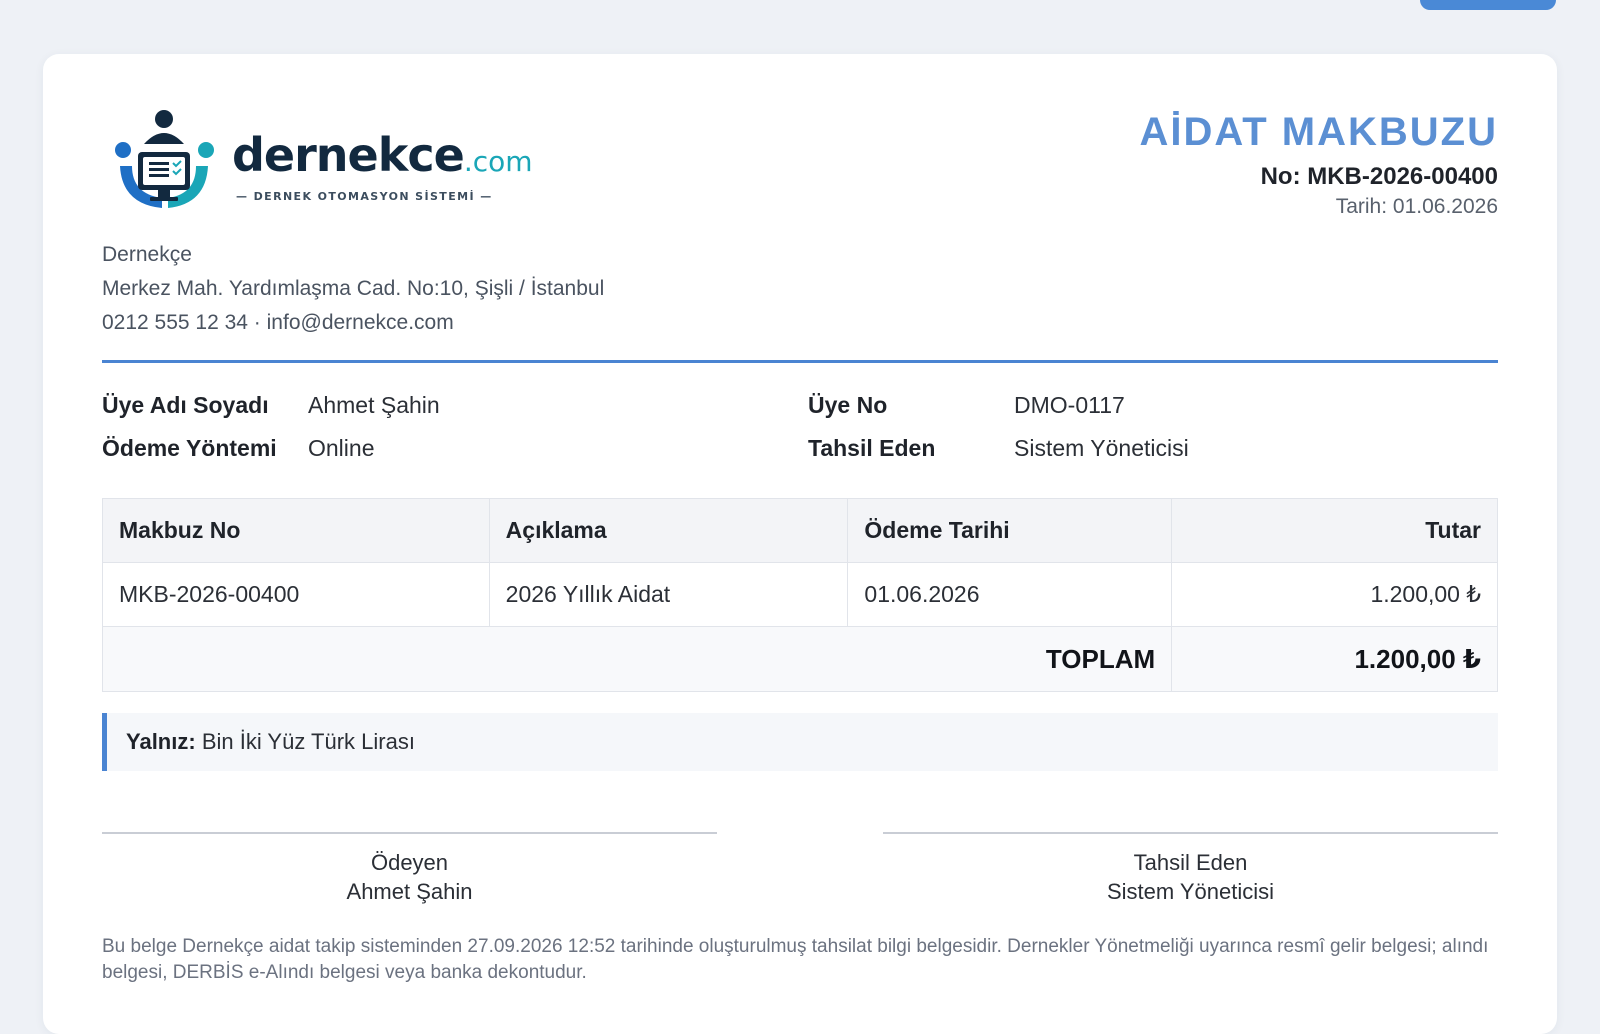 This screenshot has height=1034, width=1600. What do you see at coordinates (872, 448) in the screenshot?
I see `collector-label: Tahsil Eden` at bounding box center [872, 448].